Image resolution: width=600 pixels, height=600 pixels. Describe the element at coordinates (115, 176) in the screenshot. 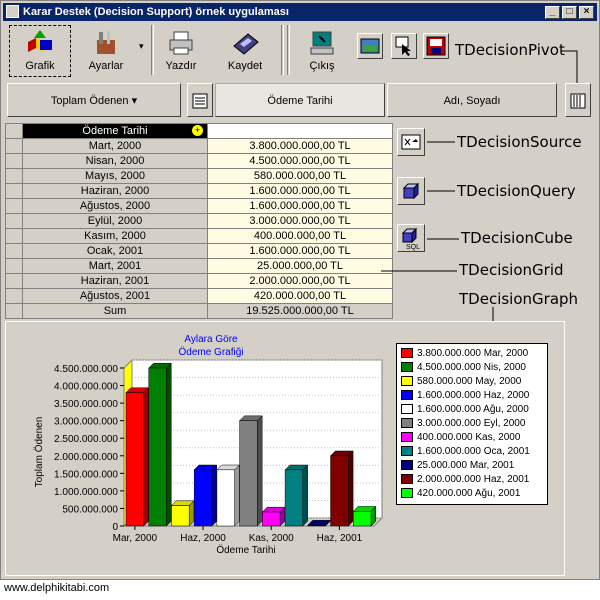

I see `grid-date-cell: Mayıs, 2000` at that location.